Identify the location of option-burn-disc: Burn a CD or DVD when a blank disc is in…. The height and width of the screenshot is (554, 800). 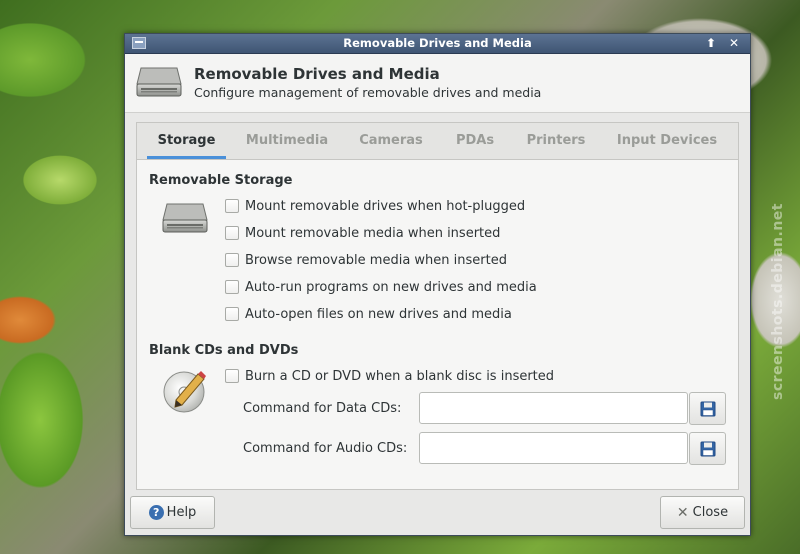
(389, 376).